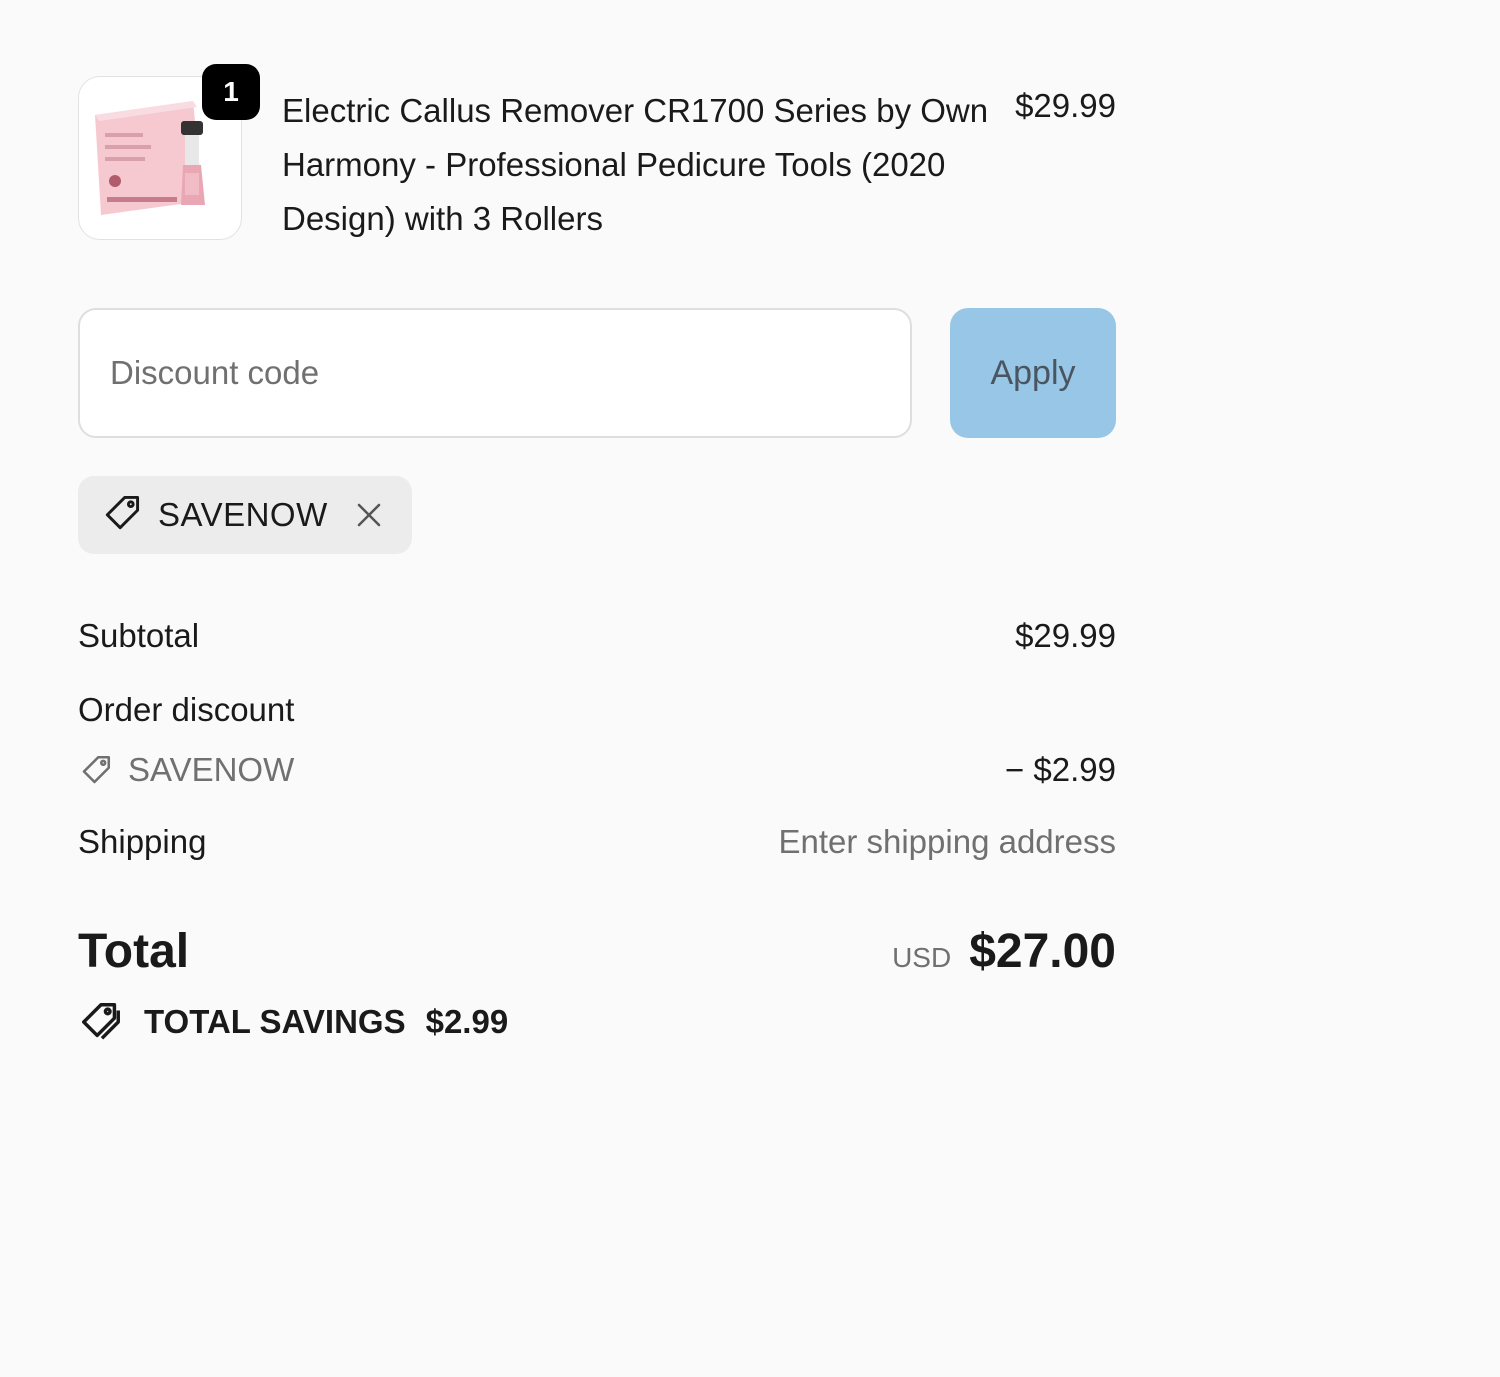 Image resolution: width=1500 pixels, height=1377 pixels. What do you see at coordinates (231, 92) in the screenshot?
I see `quantity-badge: 1` at bounding box center [231, 92].